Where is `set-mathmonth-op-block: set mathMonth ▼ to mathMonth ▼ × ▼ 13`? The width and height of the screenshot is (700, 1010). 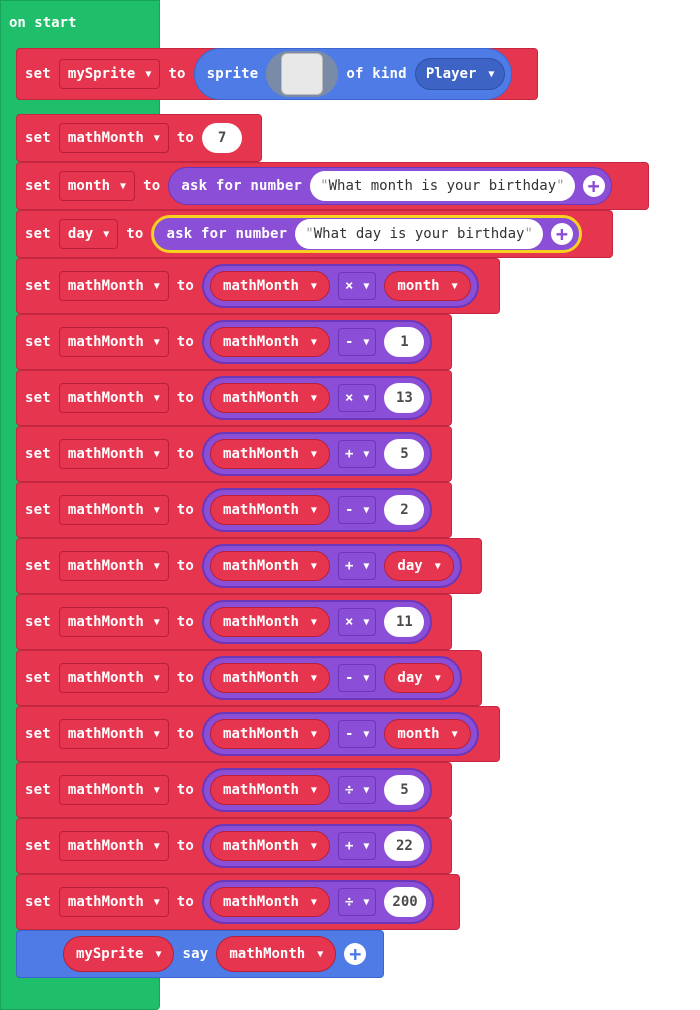 set-mathmonth-op-block: set mathMonth ▼ to mathMonth ▼ × ▼ 13 is located at coordinates (234, 398).